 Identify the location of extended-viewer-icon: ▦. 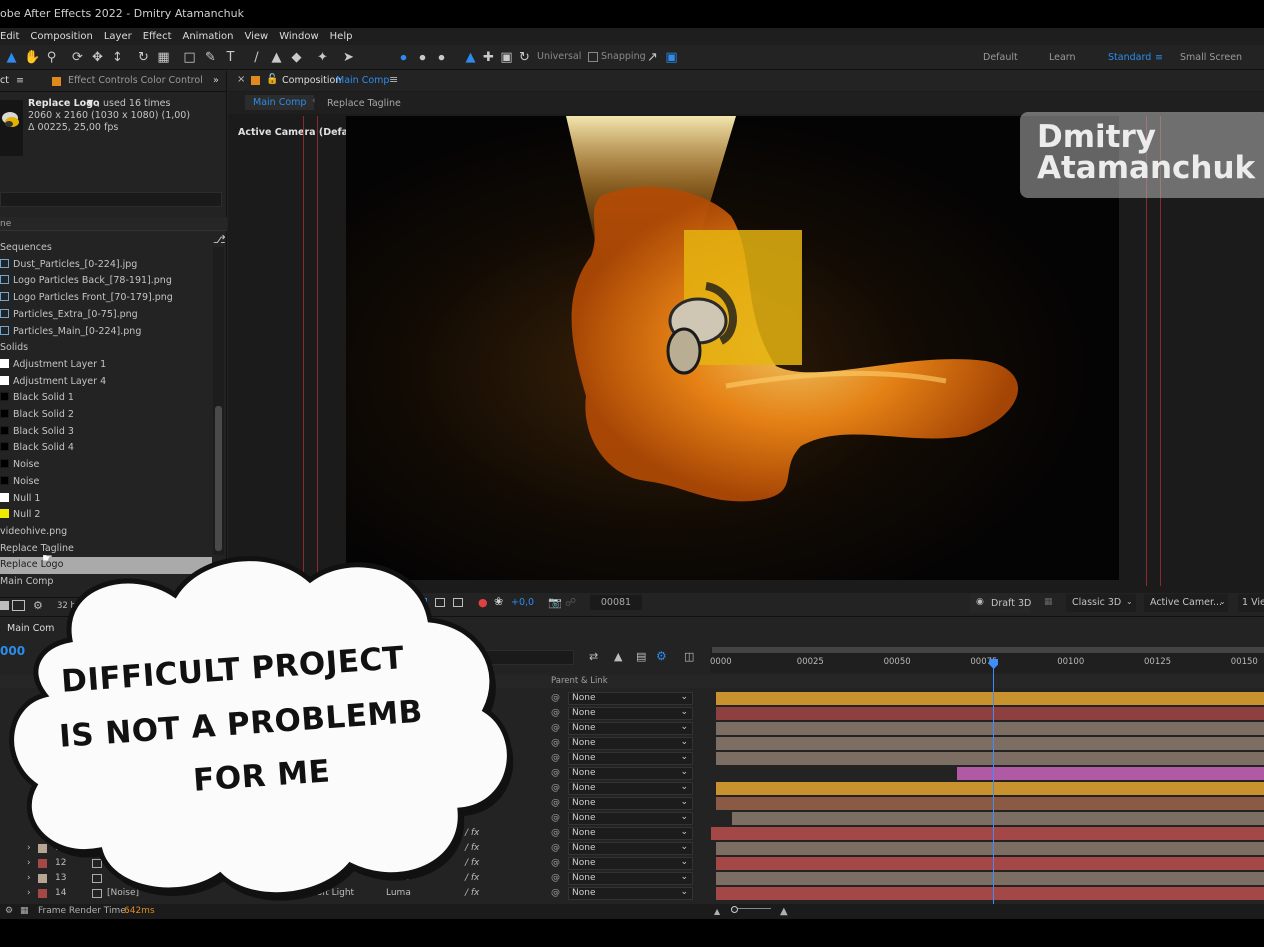
(1048, 602).